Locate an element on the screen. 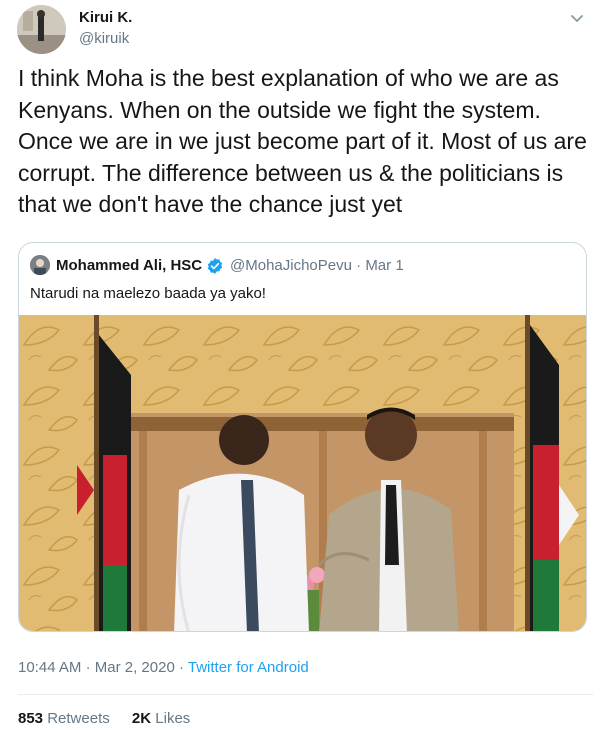 Image resolution: width=605 pixels, height=730 pixels. tweet-source: Twitter for Android is located at coordinates (248, 667).